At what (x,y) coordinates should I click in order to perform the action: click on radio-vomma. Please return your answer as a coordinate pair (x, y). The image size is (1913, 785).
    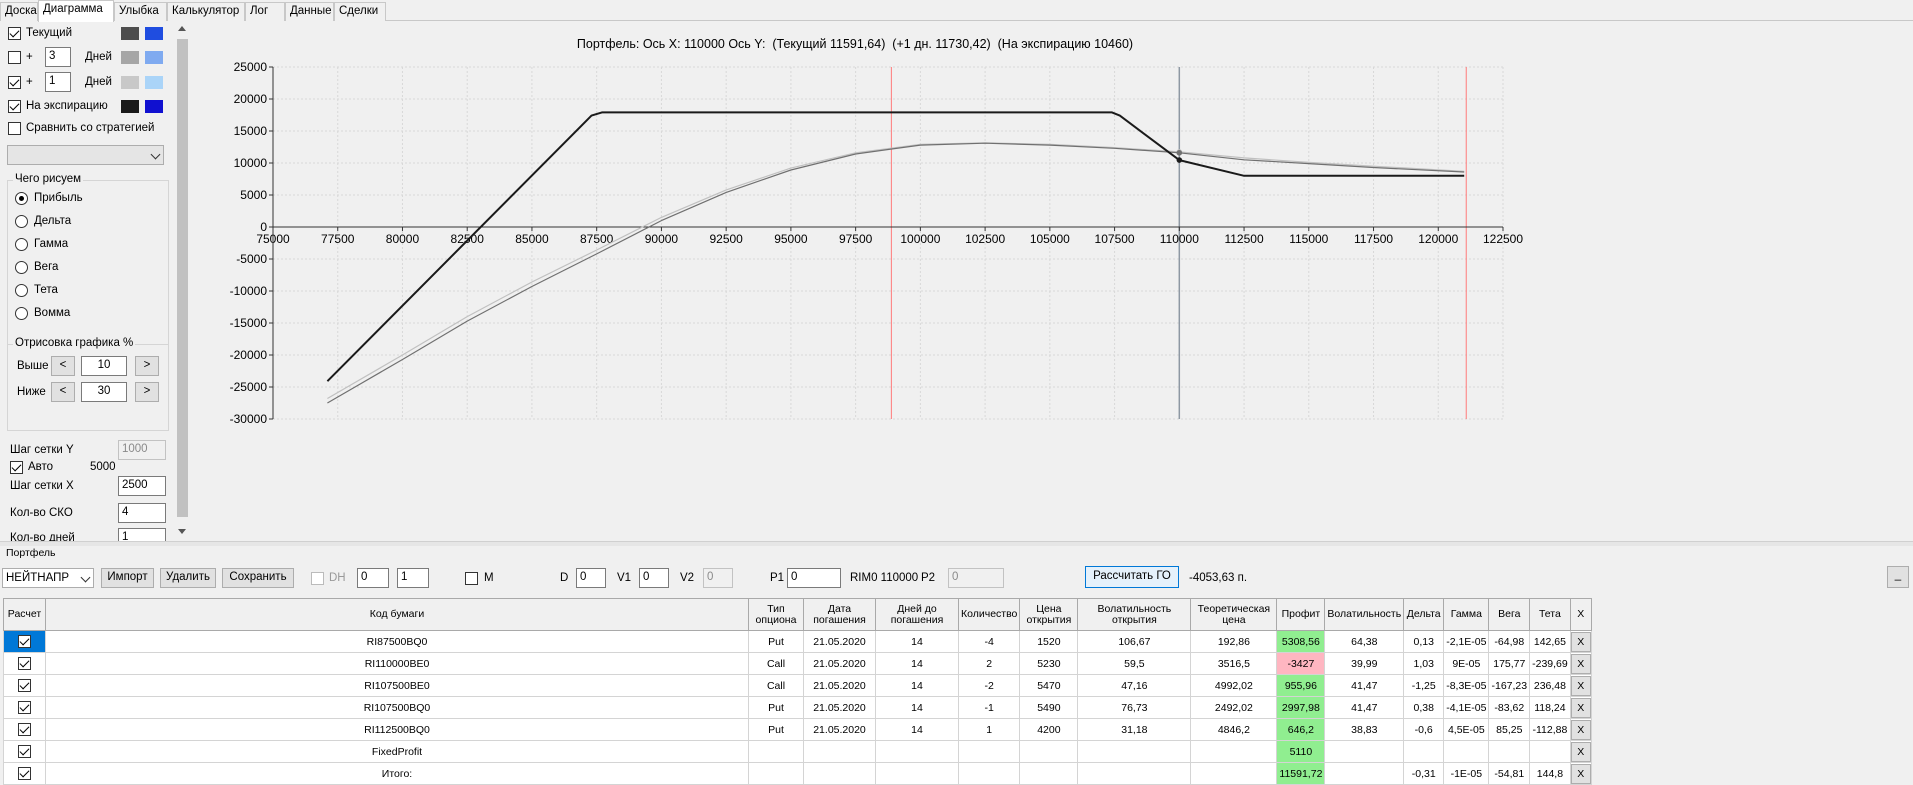
    Looking at the image, I should click on (21, 313).